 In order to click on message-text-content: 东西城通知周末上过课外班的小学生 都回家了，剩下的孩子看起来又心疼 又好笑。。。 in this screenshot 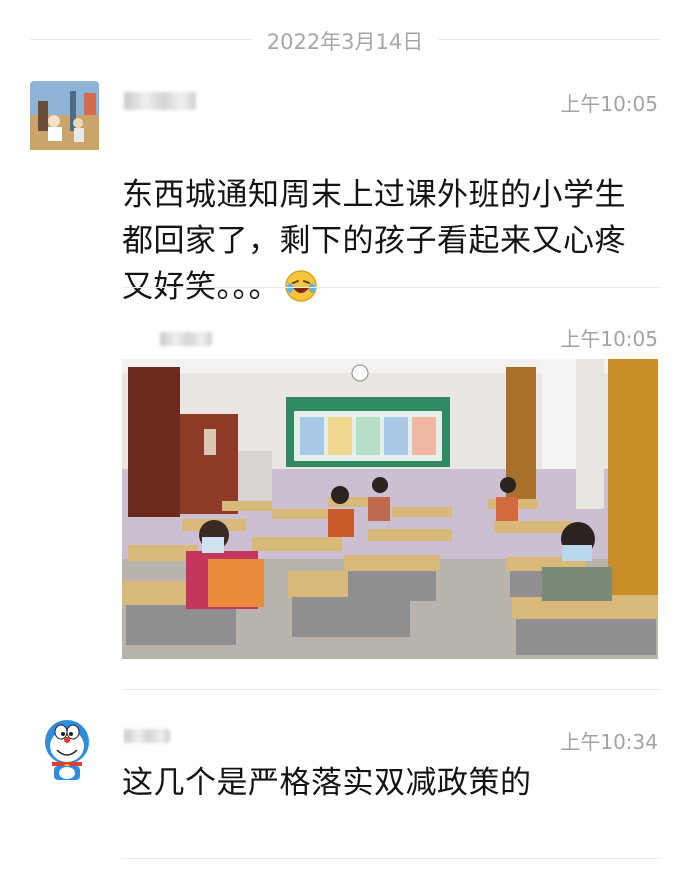, I will do `click(374, 241)`.